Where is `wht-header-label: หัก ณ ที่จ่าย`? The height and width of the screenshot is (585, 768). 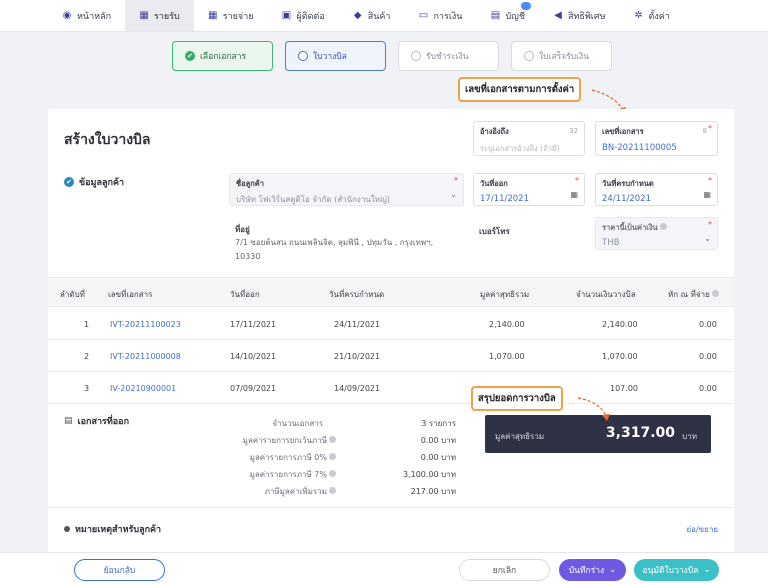 wht-header-label: หัก ณ ที่จ่าย is located at coordinates (689, 294).